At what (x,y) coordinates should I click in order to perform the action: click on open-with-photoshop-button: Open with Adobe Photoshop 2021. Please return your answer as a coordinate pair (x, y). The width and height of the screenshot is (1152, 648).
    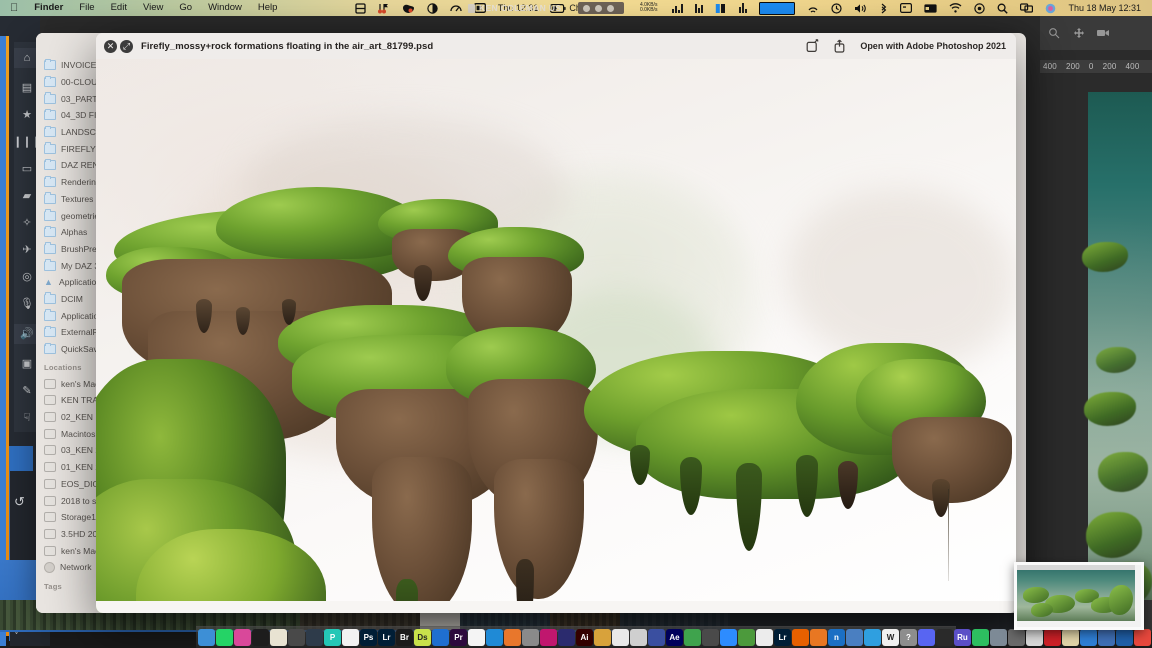
    Looking at the image, I should click on (933, 46).